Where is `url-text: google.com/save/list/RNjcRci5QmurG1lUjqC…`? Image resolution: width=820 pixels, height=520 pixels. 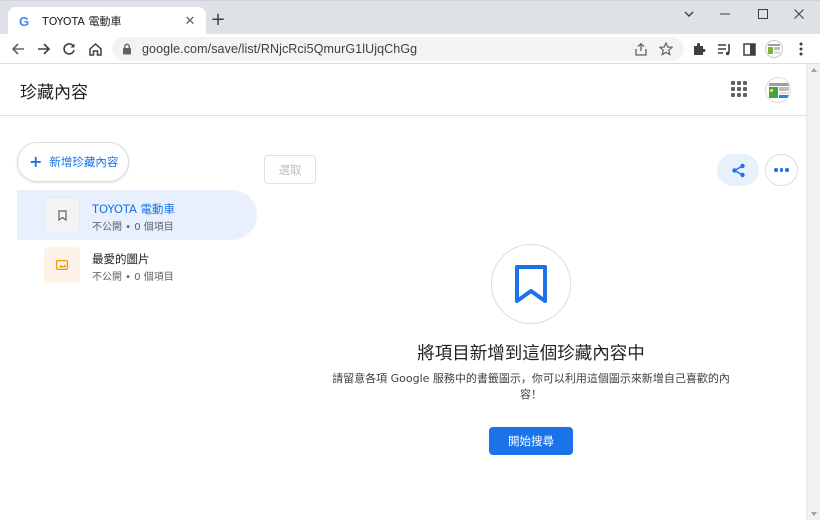
url-text: google.com/save/list/RNjcRci5QmurG1lUjqC… is located at coordinates (279, 49).